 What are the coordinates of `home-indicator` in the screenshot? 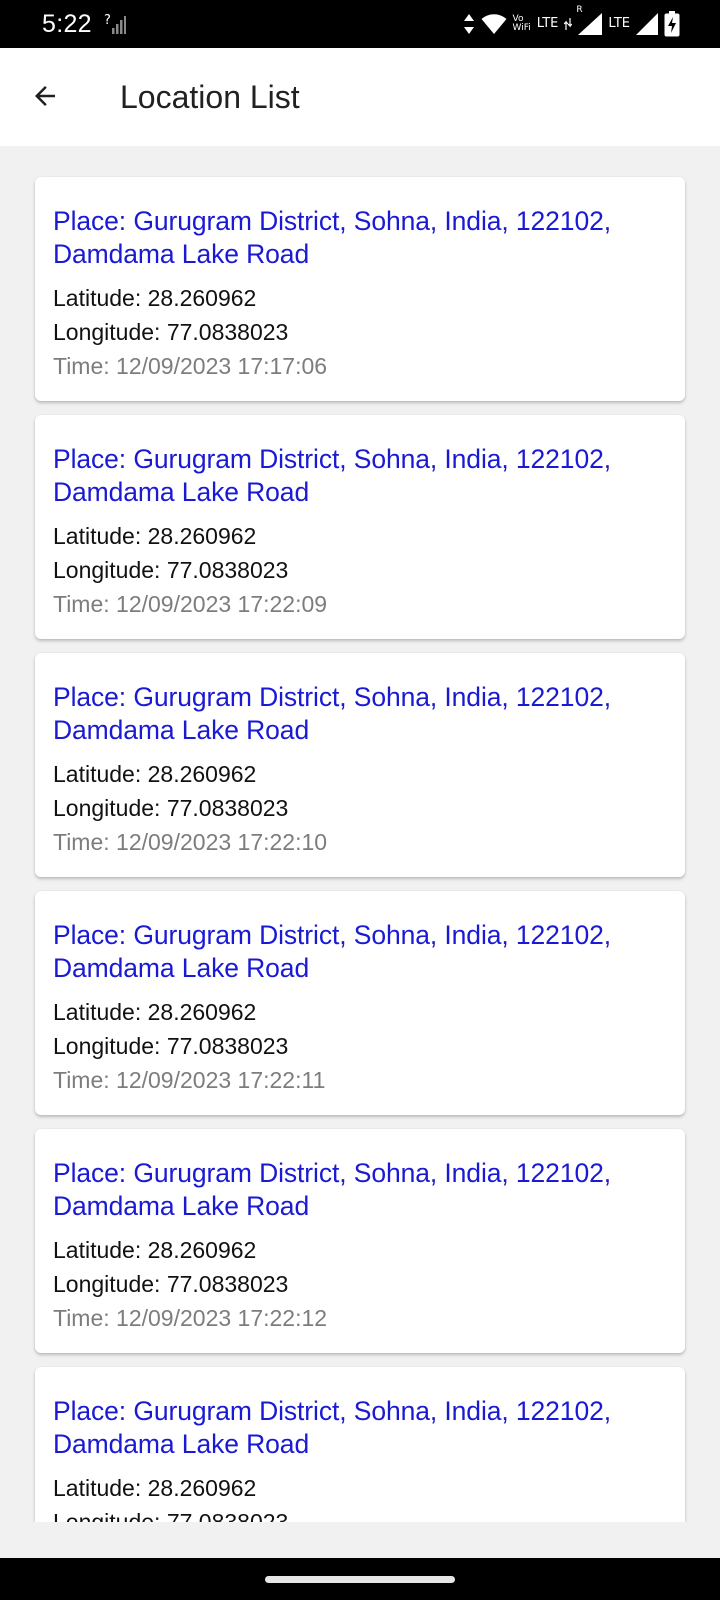 It's located at (360, 1579).